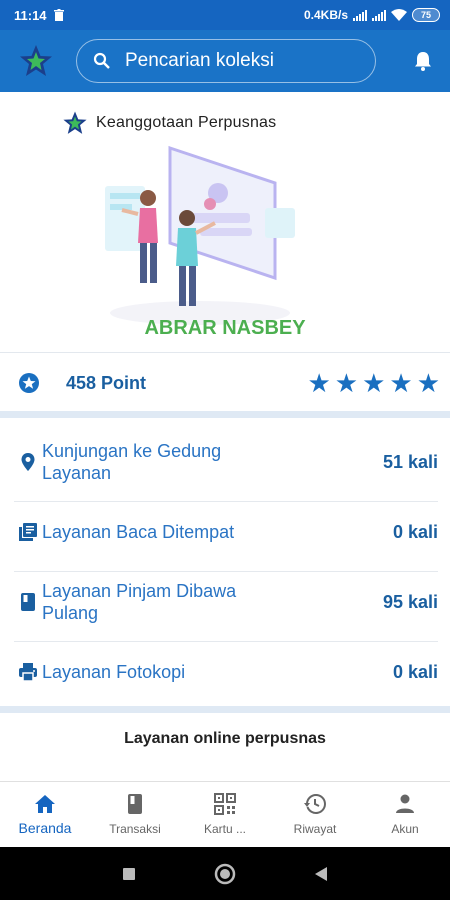 Image resolution: width=450 pixels, height=900 pixels. What do you see at coordinates (114, 672) in the screenshot?
I see `service-label: Layanan Fotokopi` at bounding box center [114, 672].